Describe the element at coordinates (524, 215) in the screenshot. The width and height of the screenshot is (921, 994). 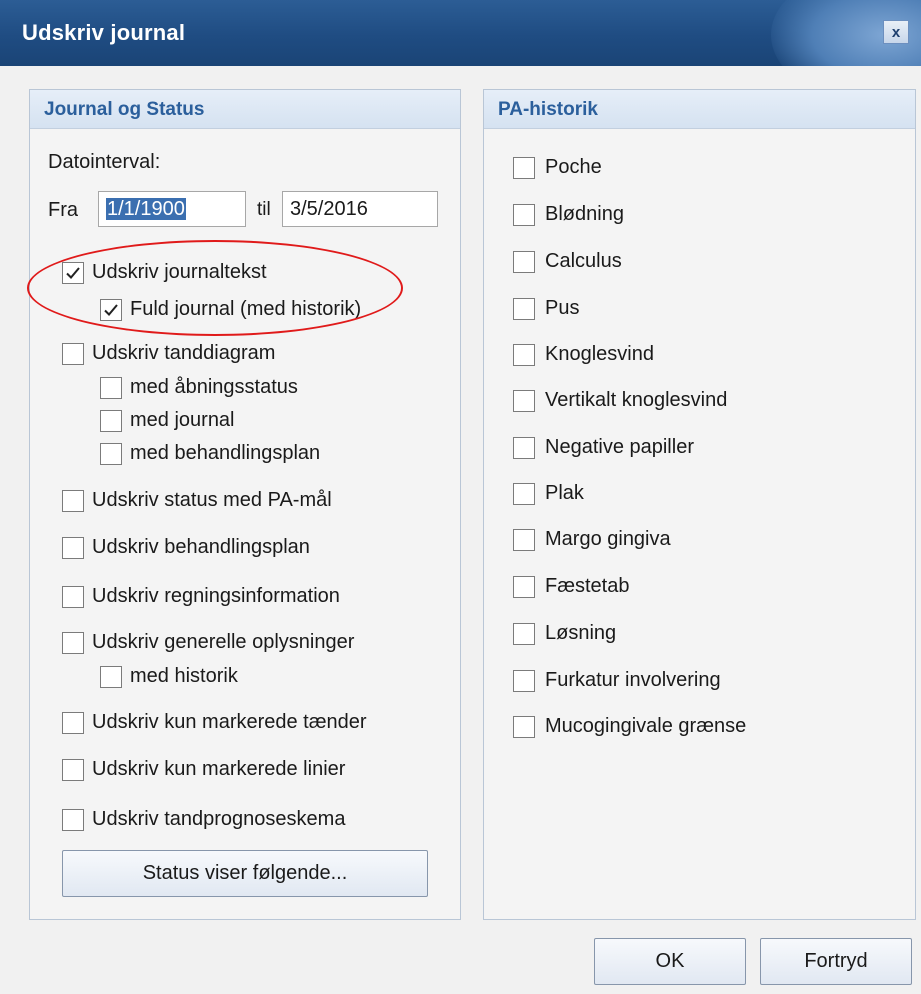
I see `checkbox-bleeding` at that location.